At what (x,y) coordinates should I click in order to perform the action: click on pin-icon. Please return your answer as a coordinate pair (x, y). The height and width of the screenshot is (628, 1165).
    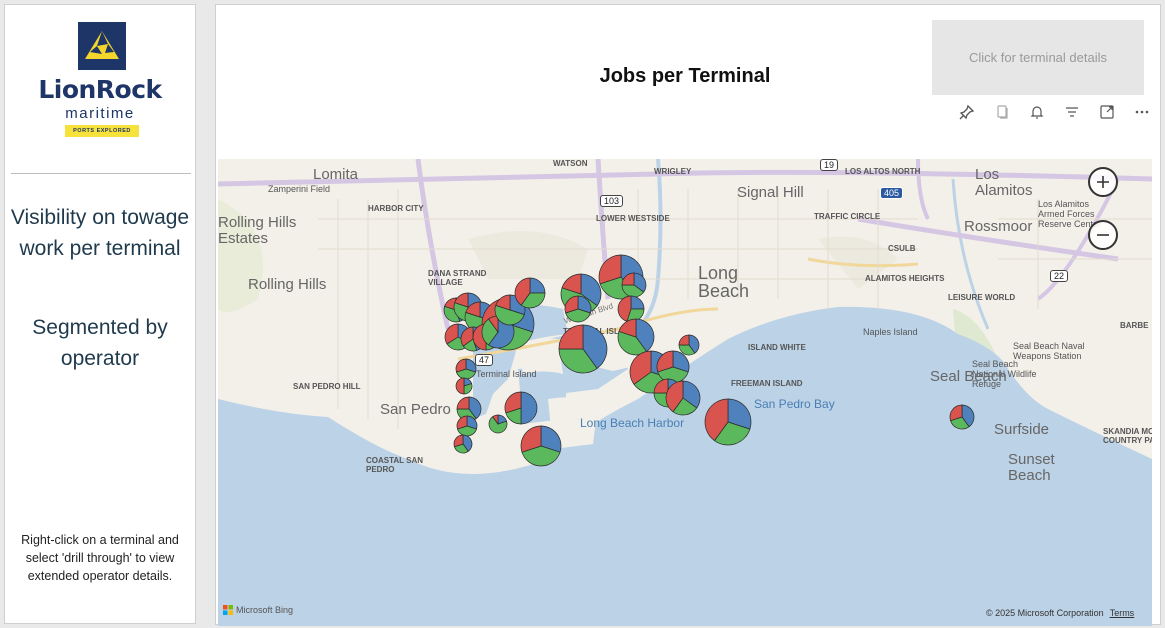
    Looking at the image, I should click on (966, 111).